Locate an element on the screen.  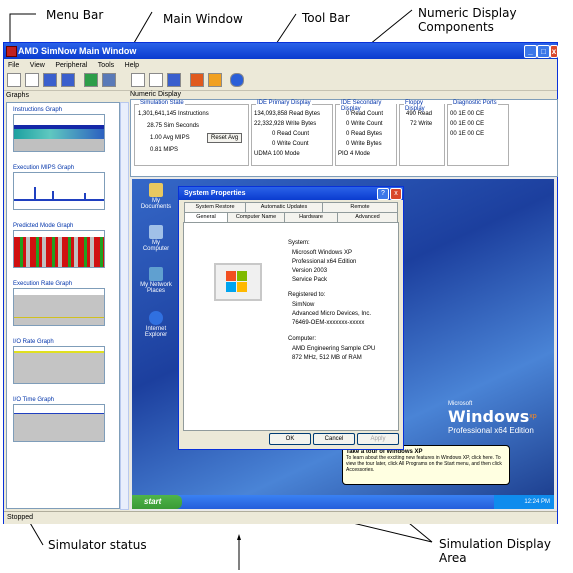
tool-bar-callout: Tool Bar is located at coordinates (326, 18).